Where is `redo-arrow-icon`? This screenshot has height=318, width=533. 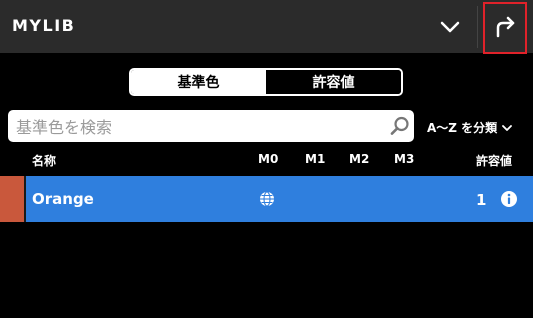
redo-arrow-icon is located at coordinates (505, 27).